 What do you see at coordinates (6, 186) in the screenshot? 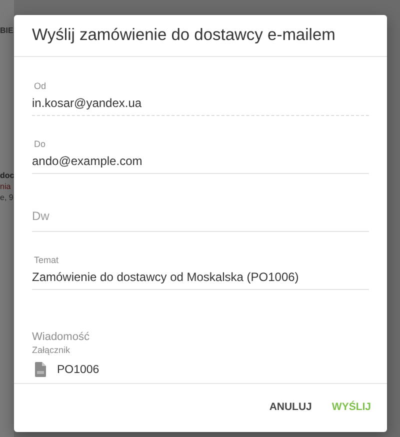
I see `background-text: nia` at bounding box center [6, 186].